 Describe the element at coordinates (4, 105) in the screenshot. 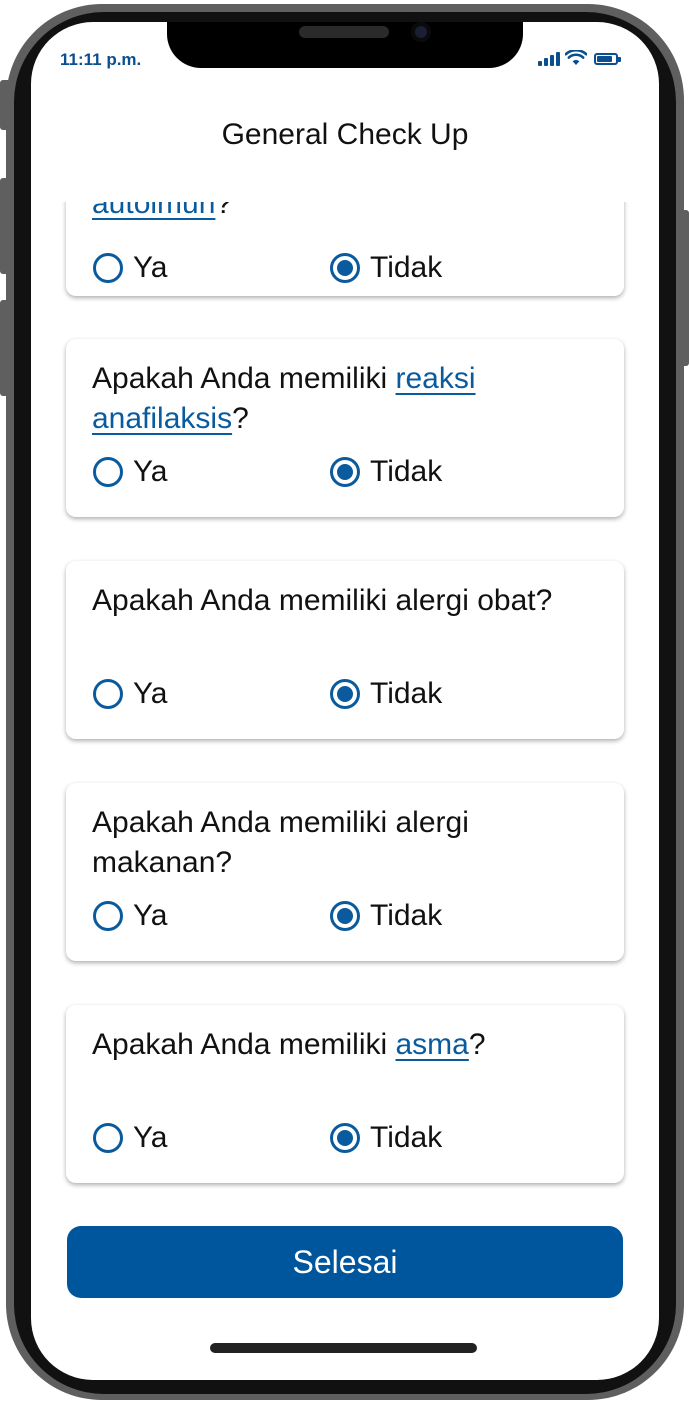

I see `mute-switch` at that location.